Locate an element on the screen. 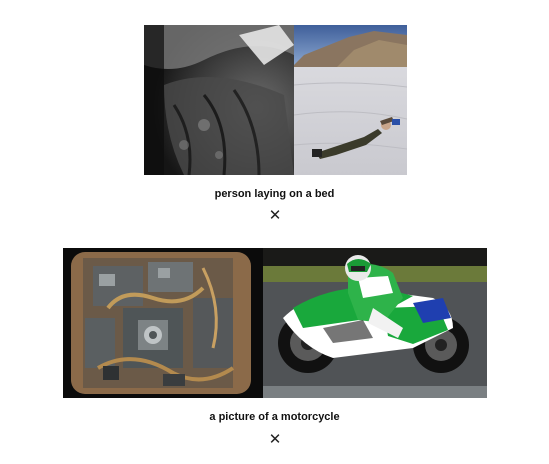 The height and width of the screenshot is (464, 549). motorcycle-racer-photo is located at coordinates (375, 323).